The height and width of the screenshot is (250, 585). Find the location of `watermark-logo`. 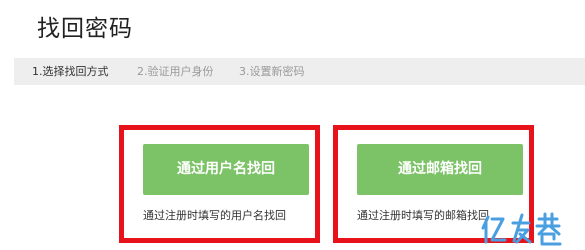

watermark-logo is located at coordinates (521, 229).